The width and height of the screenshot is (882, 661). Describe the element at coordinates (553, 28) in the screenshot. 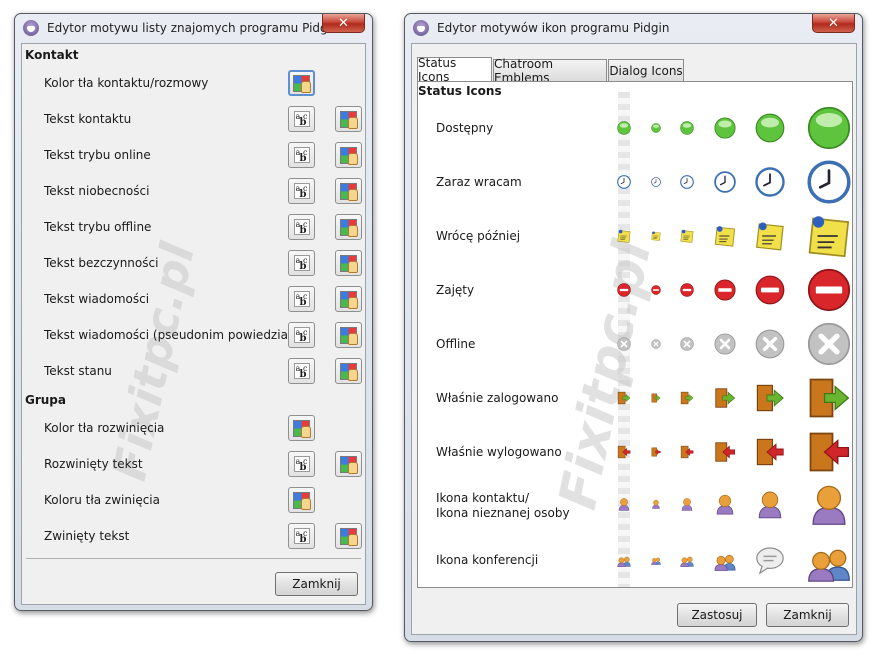

I see `window-title: Edytor motywów ikon programu Pidgin` at that location.